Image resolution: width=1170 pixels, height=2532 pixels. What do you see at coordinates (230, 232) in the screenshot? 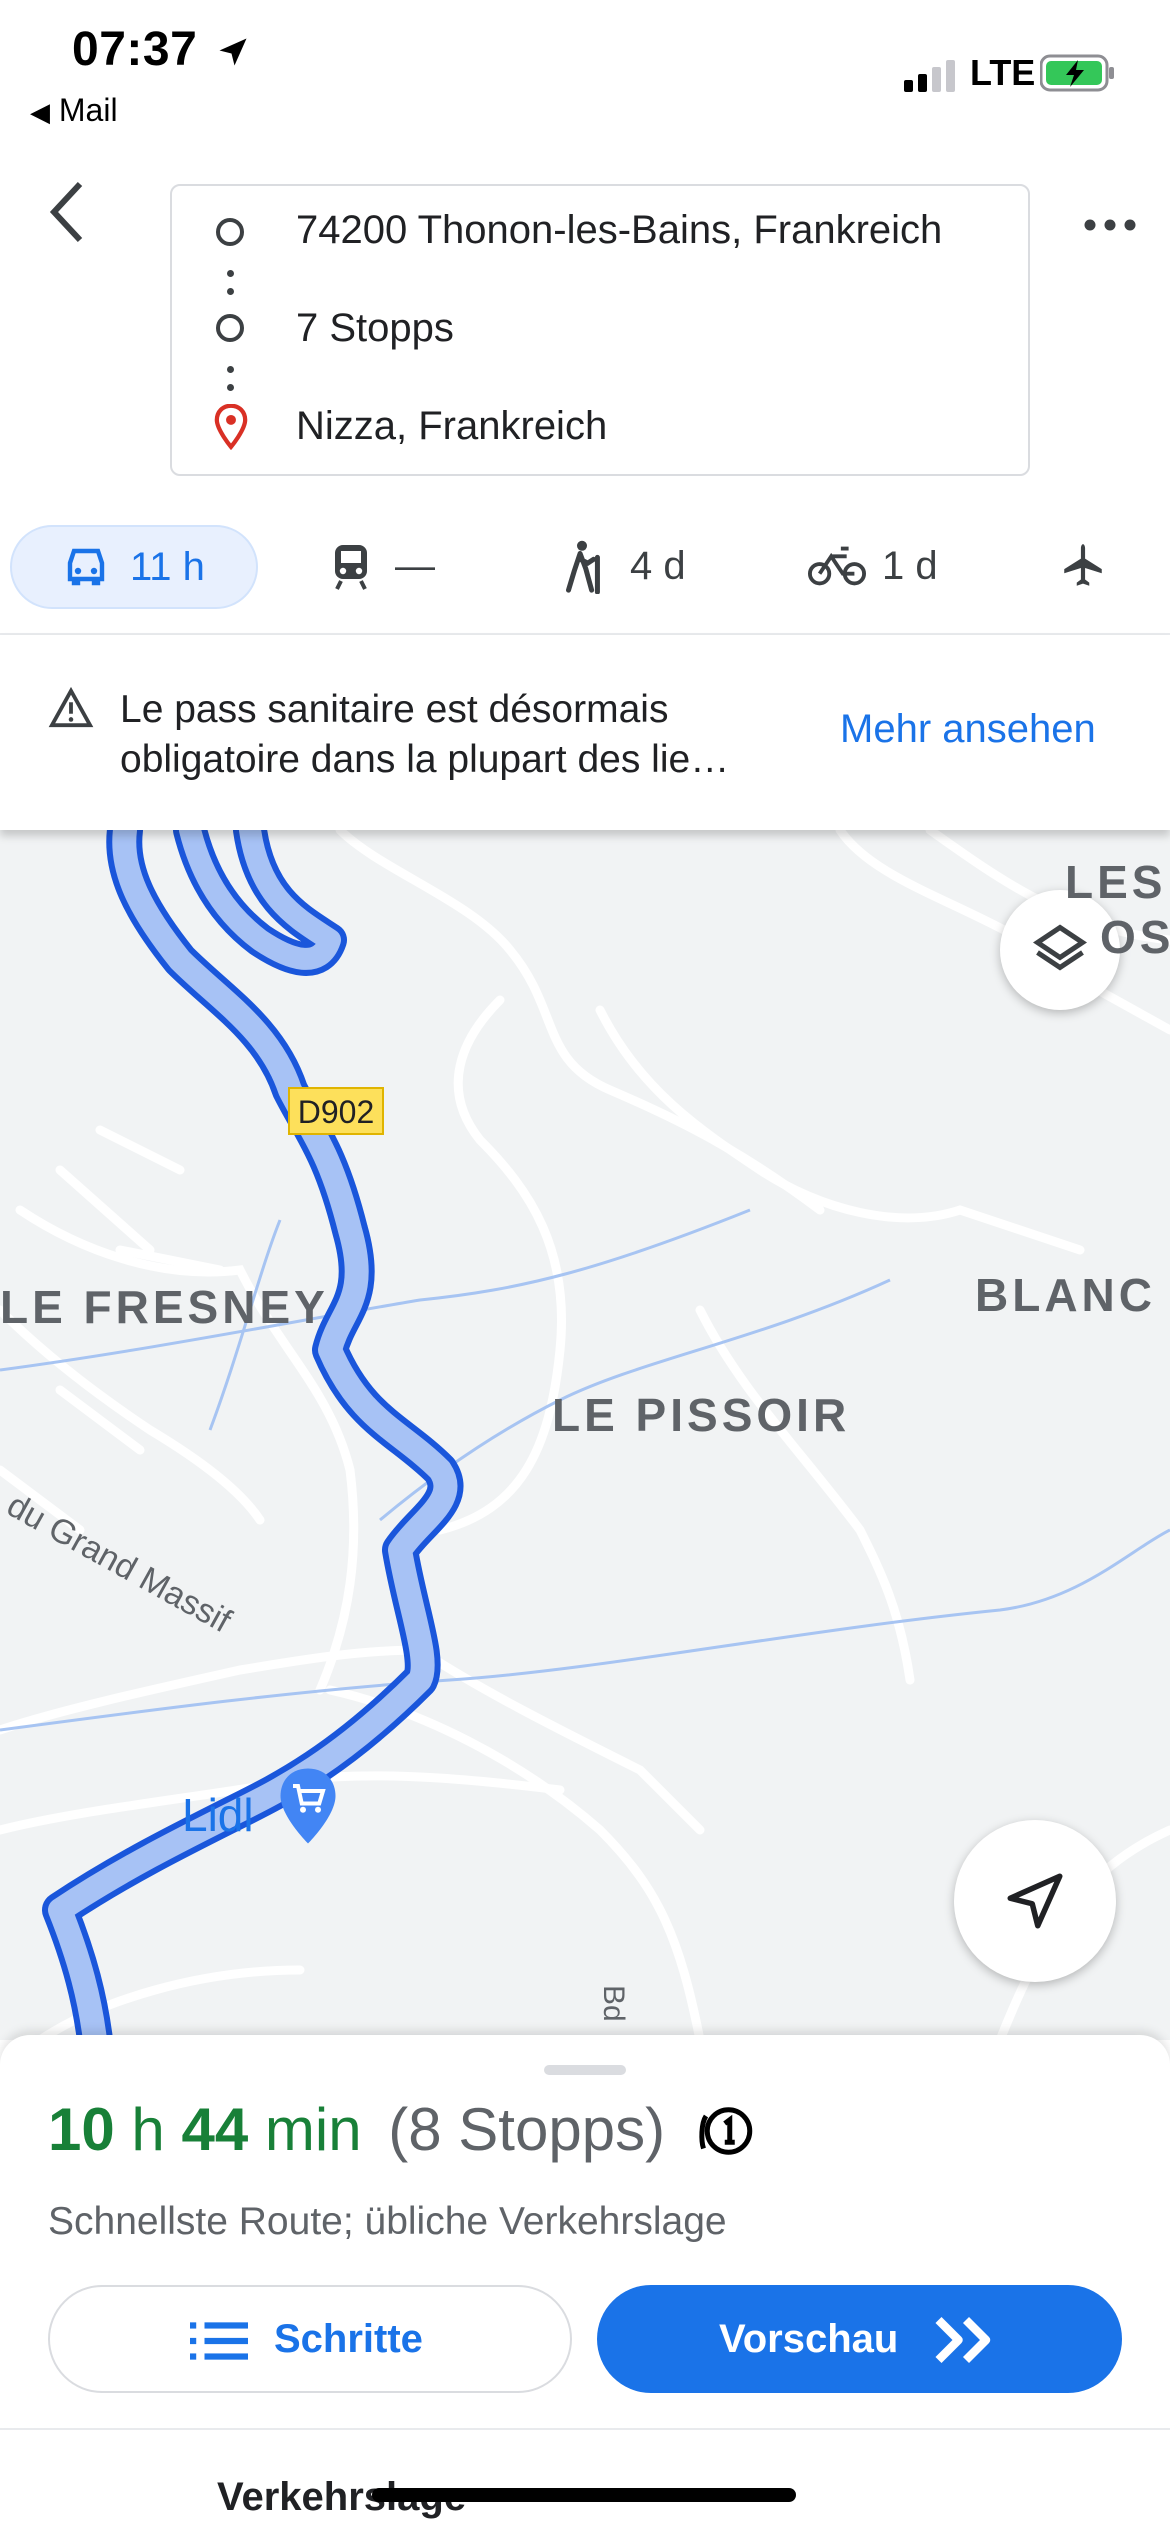
I see `origin-circle-icon` at bounding box center [230, 232].